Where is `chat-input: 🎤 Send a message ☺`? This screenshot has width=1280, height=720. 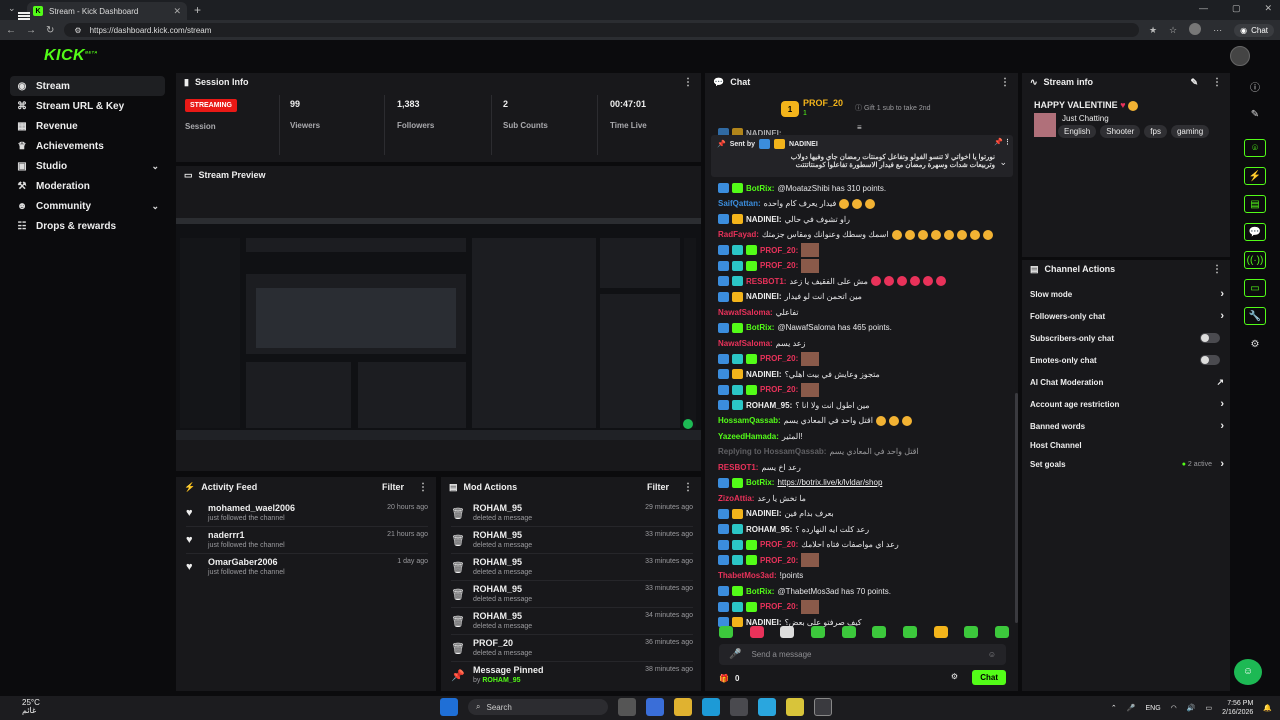 chat-input: 🎤 Send a message ☺ is located at coordinates (862, 654).